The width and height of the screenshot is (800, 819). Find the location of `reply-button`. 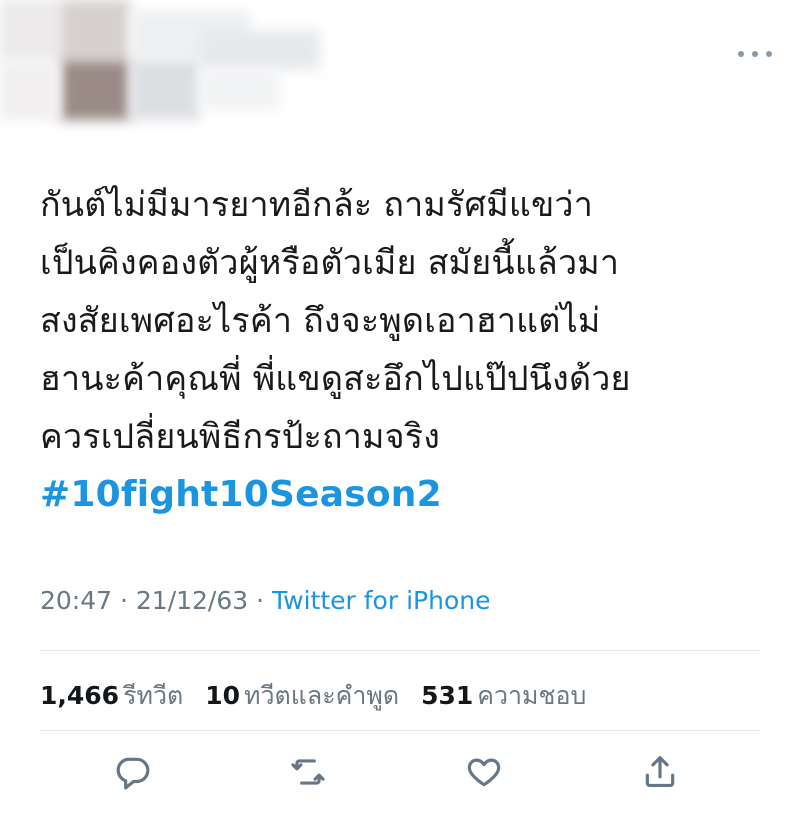

reply-button is located at coordinates (132, 772).